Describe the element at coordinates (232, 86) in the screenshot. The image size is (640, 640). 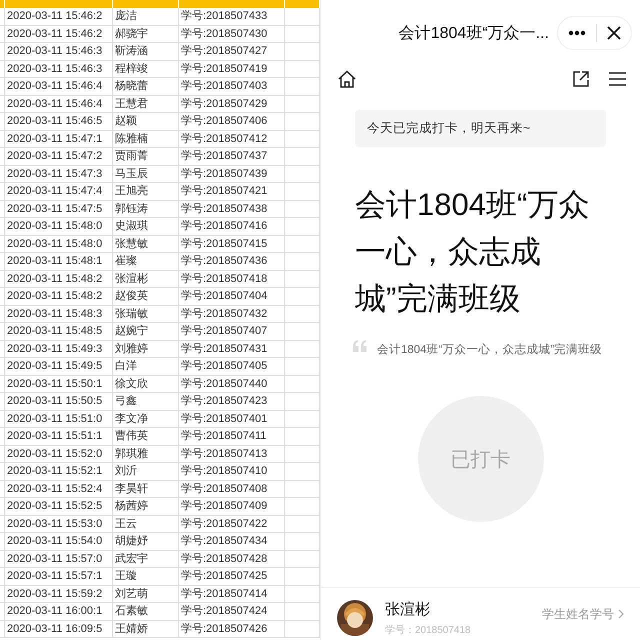
I see `table-cell: 学号:2018507403` at that location.